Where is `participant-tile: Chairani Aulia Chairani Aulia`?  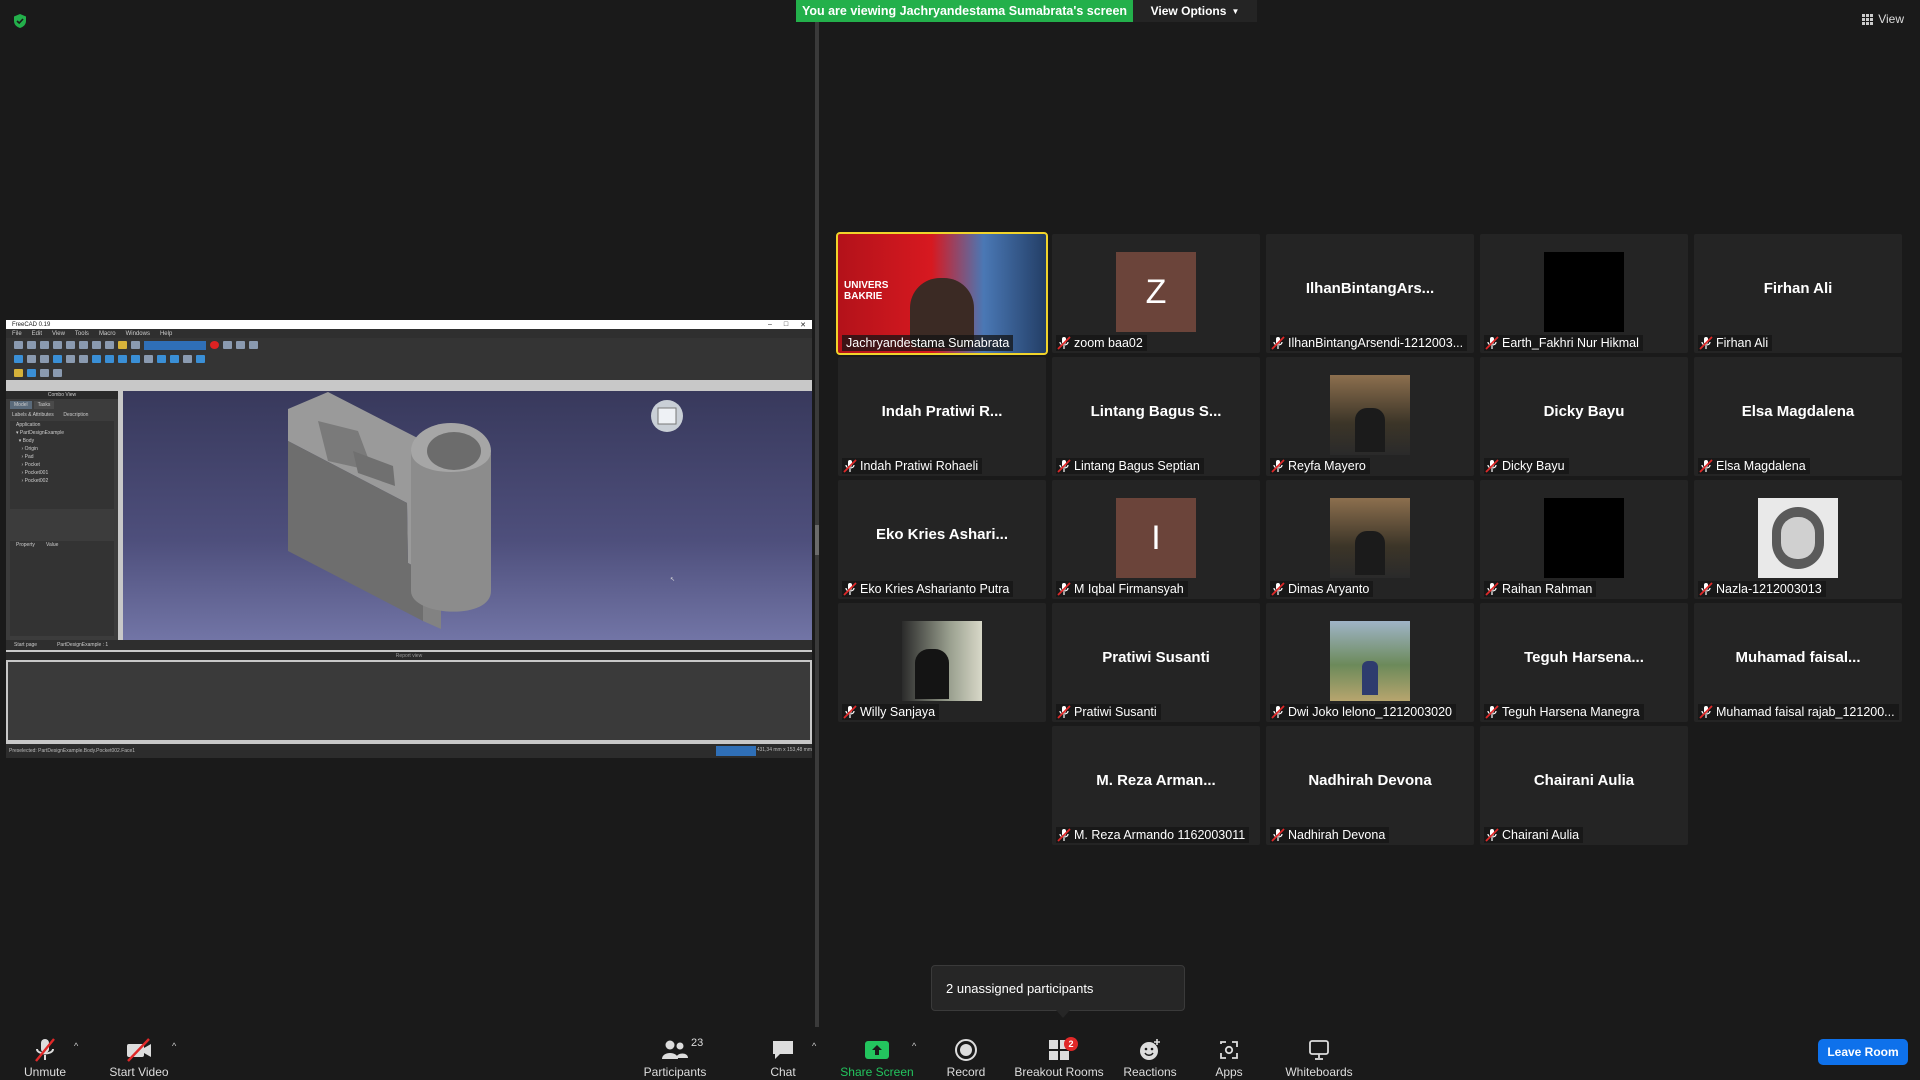
participant-tile: Chairani Aulia Chairani Aulia is located at coordinates (1584, 785).